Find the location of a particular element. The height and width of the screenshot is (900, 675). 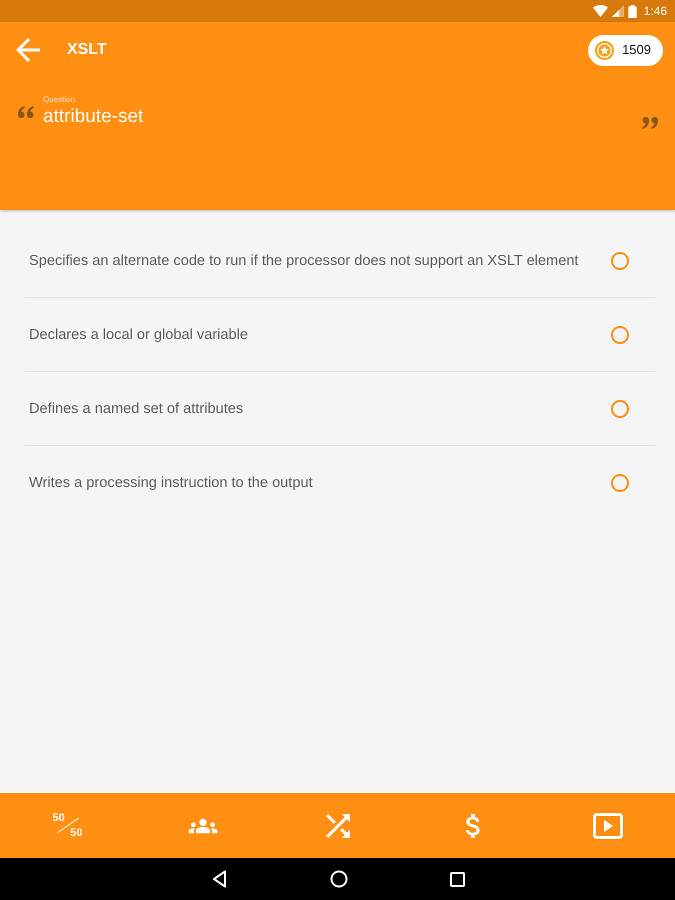

dollar-icon is located at coordinates (473, 826).